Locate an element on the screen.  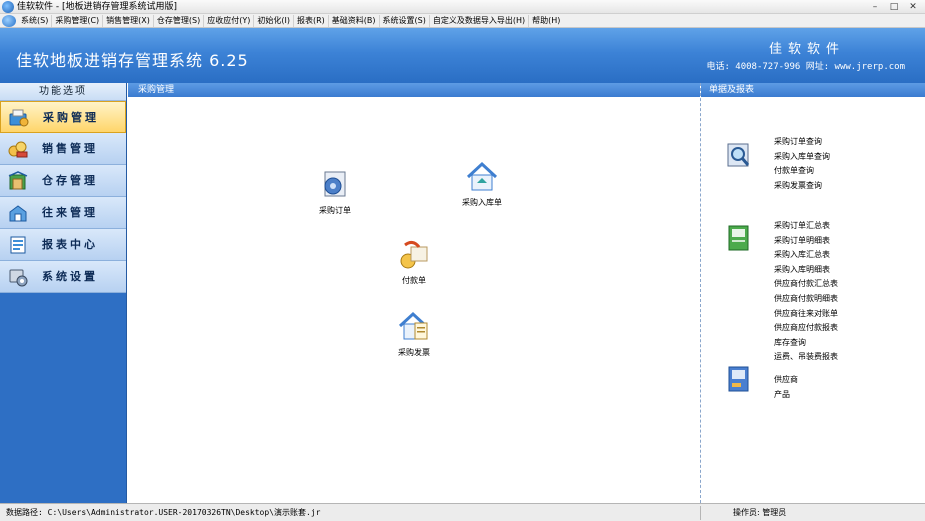
base-data-links: 供应商 产品 is located at coordinates (786, 387).